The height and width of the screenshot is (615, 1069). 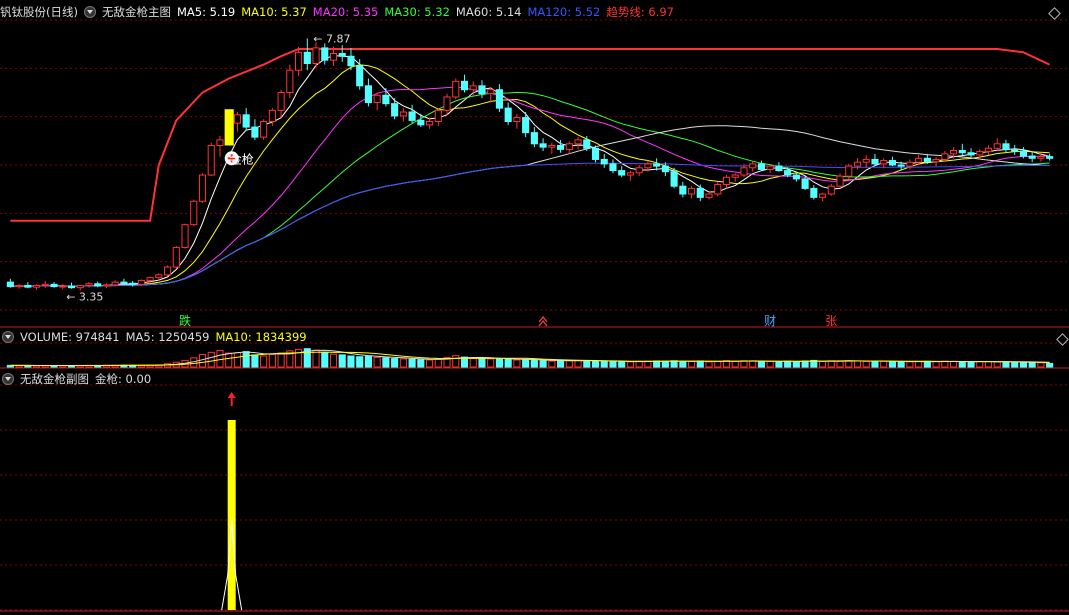 What do you see at coordinates (488, 12) in the screenshot?
I see `main-legend-item-4: MA60: 5.14` at bounding box center [488, 12].